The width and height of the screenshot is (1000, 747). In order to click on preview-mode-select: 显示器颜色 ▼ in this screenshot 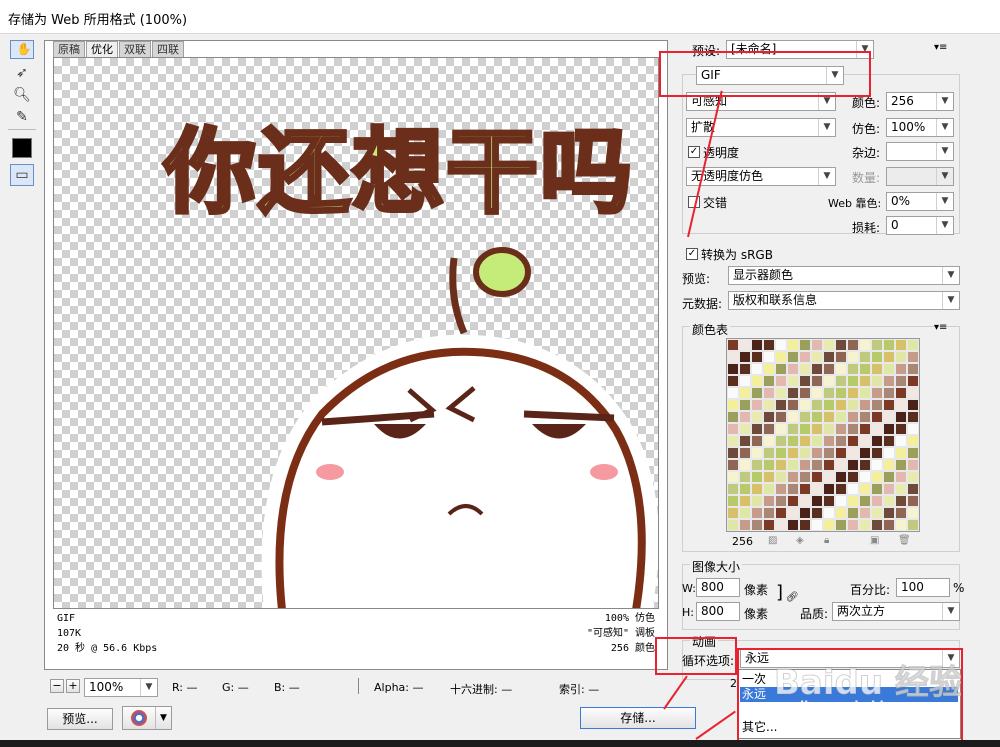, I will do `click(844, 275)`.